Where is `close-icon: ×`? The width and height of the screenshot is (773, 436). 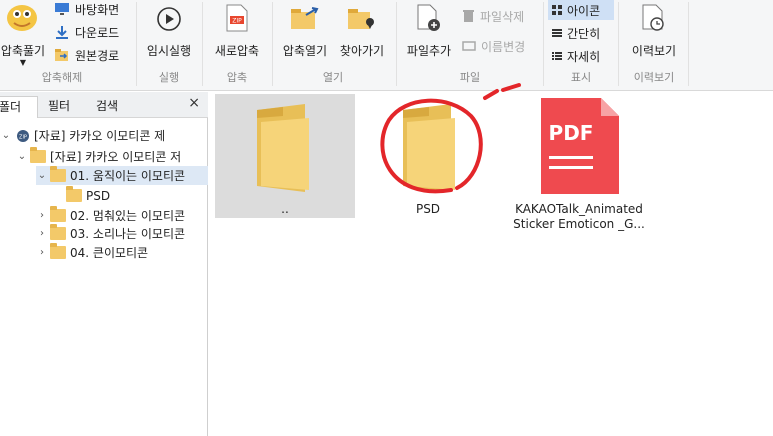
close-icon: × is located at coordinates (194, 103).